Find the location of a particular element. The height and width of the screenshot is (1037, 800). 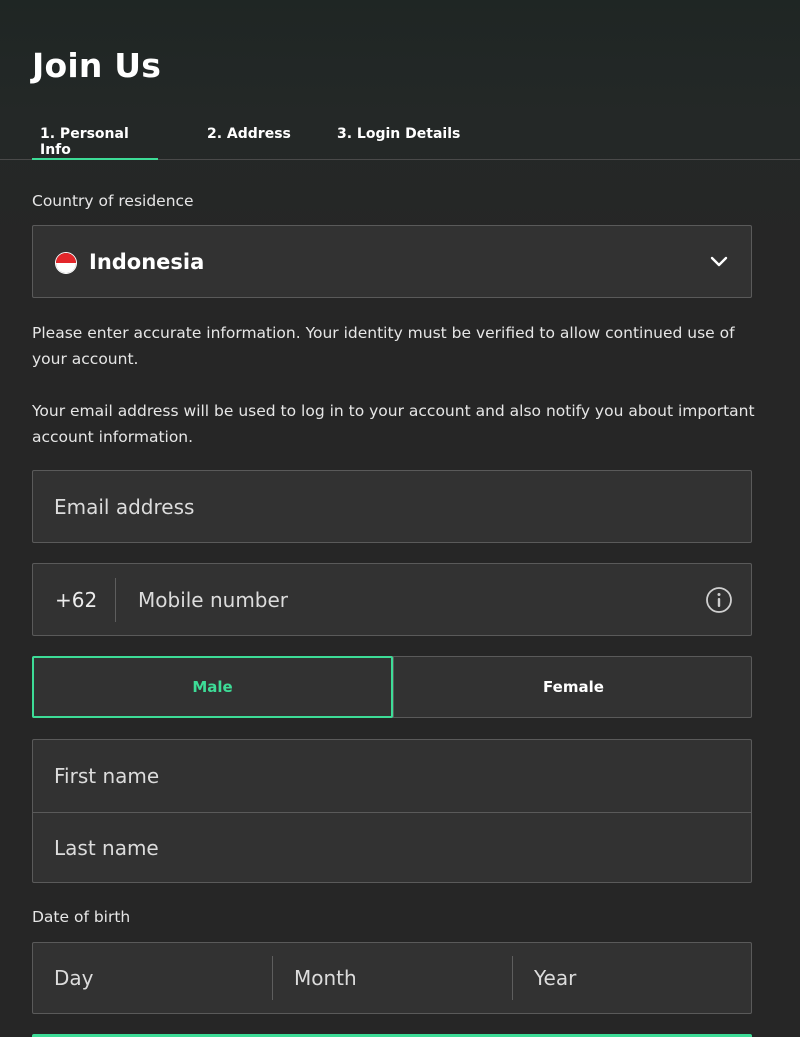

last-name-field: Last name is located at coordinates (392, 848).